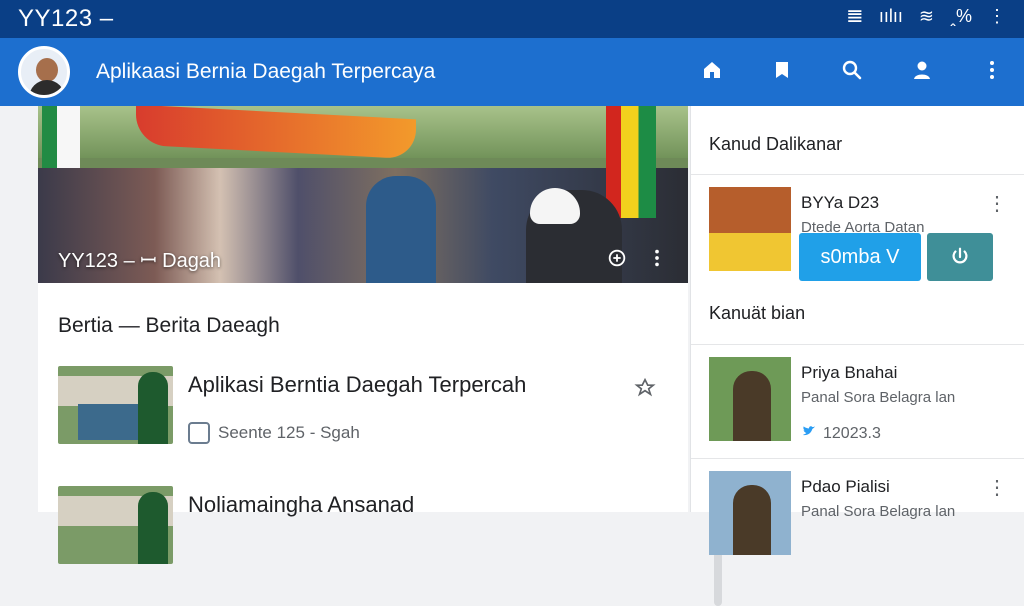 The height and width of the screenshot is (606, 1024). Describe the element at coordinates (750, 252) in the screenshot. I see `thumb-vehicle` at that location.